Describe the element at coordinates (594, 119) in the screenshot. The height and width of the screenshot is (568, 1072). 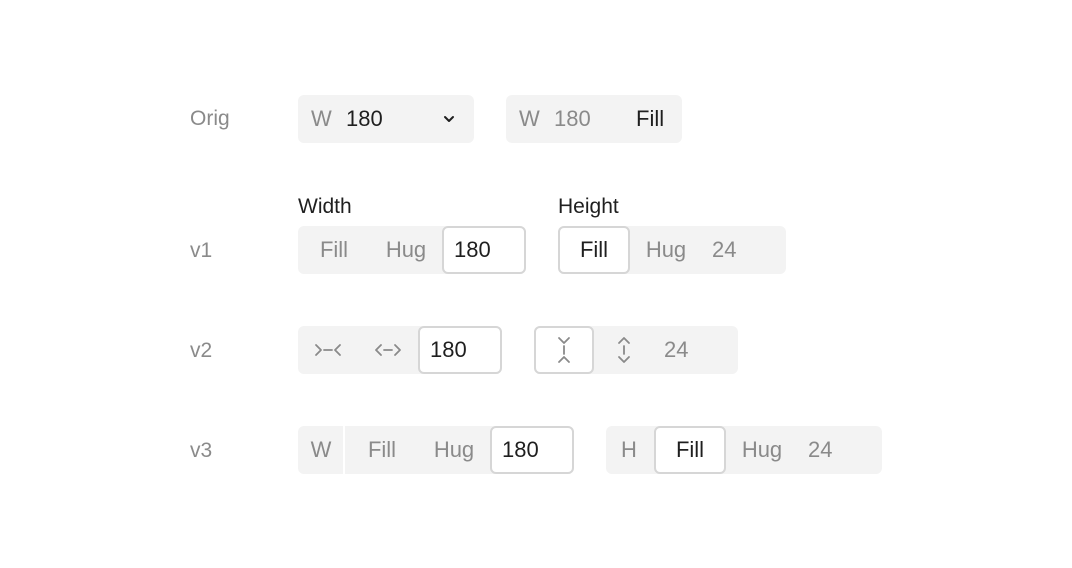
I see `orig-width-fill-control: W 180 Fill` at that location.